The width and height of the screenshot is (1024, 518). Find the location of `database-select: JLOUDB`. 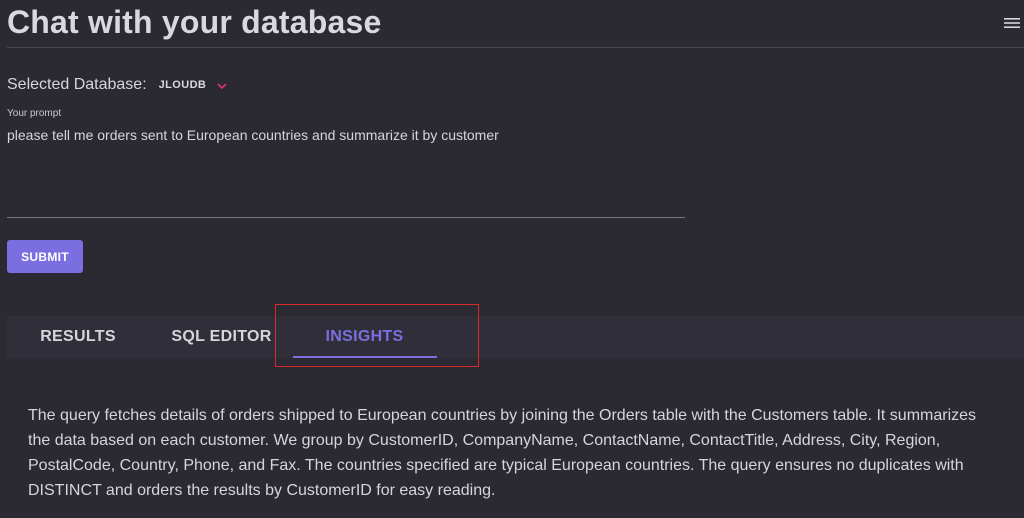

database-select: JLOUDB is located at coordinates (193, 85).